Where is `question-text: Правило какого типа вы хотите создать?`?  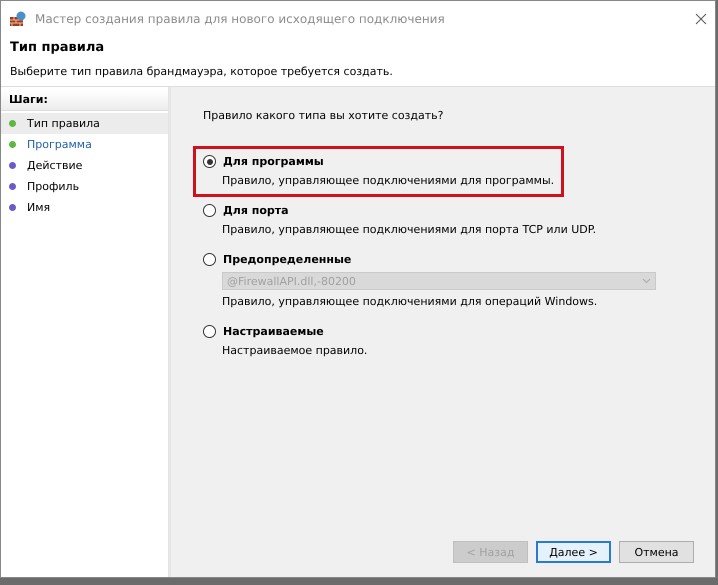
question-text: Правило какого типа вы хотите создать? is located at coordinates (323, 115).